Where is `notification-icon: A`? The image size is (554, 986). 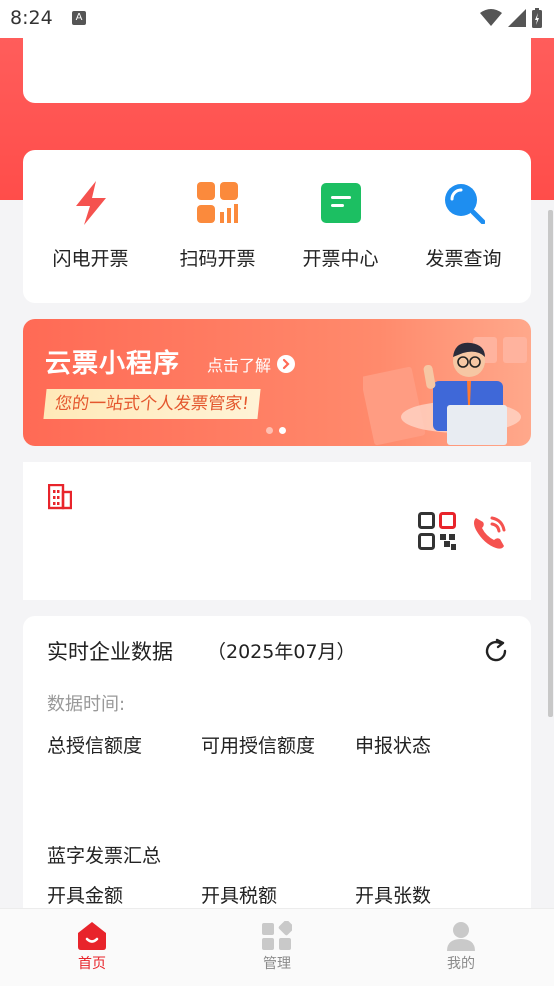
notification-icon: A is located at coordinates (79, 18).